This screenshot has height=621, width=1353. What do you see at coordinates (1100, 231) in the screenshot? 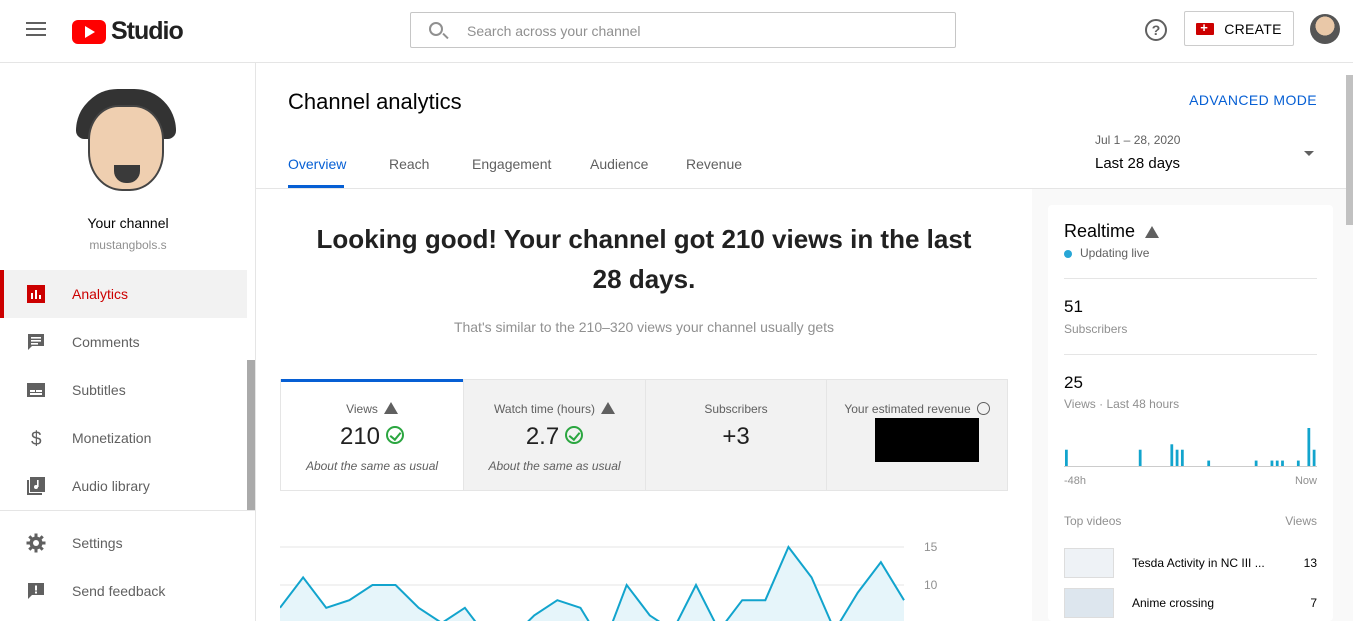
I see `realtime-title: Realtime` at bounding box center [1100, 231].